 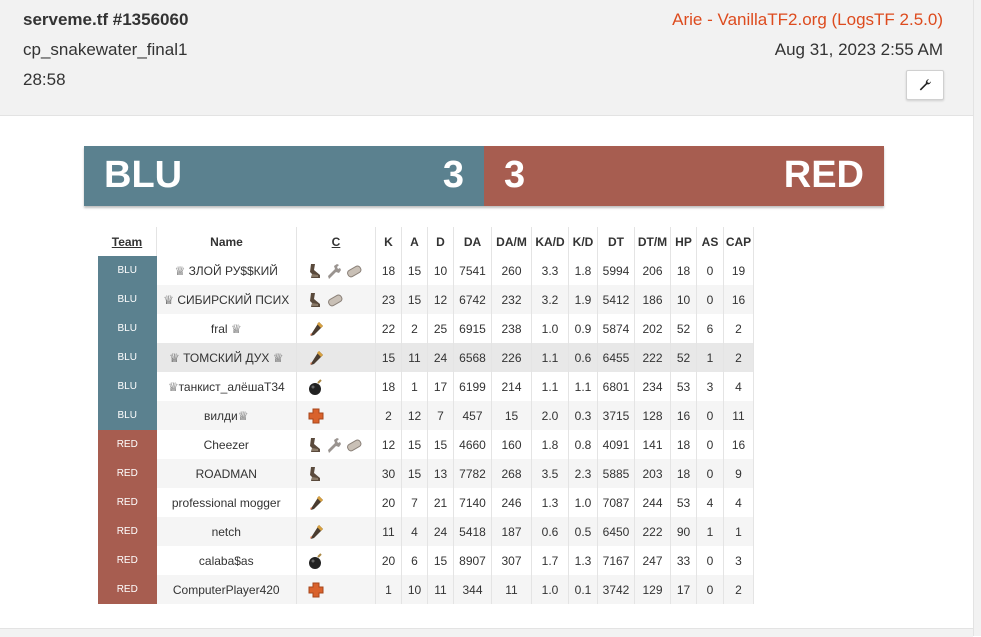 What do you see at coordinates (583, 357) in the screenshot?
I see `kd-cell: 0.6` at bounding box center [583, 357].